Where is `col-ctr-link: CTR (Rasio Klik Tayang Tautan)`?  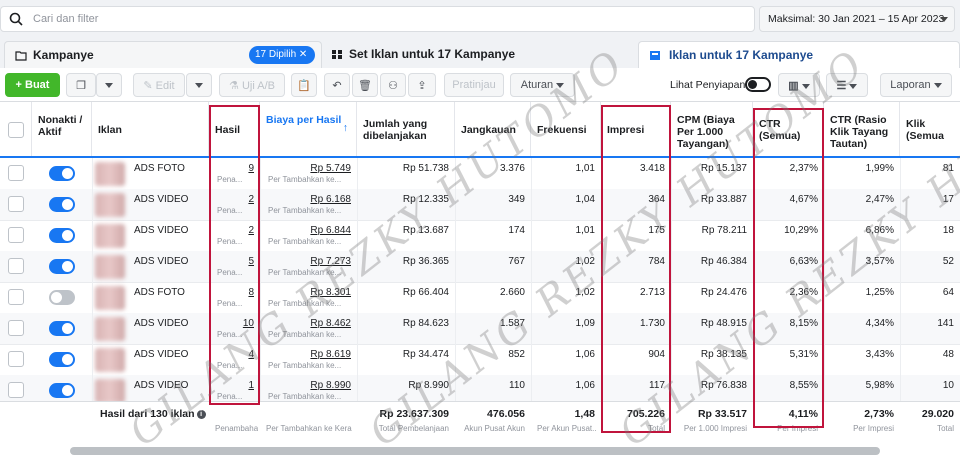
col-ctr-link: CTR (Rasio Klik Tayang Tautan) is located at coordinates (862, 129).